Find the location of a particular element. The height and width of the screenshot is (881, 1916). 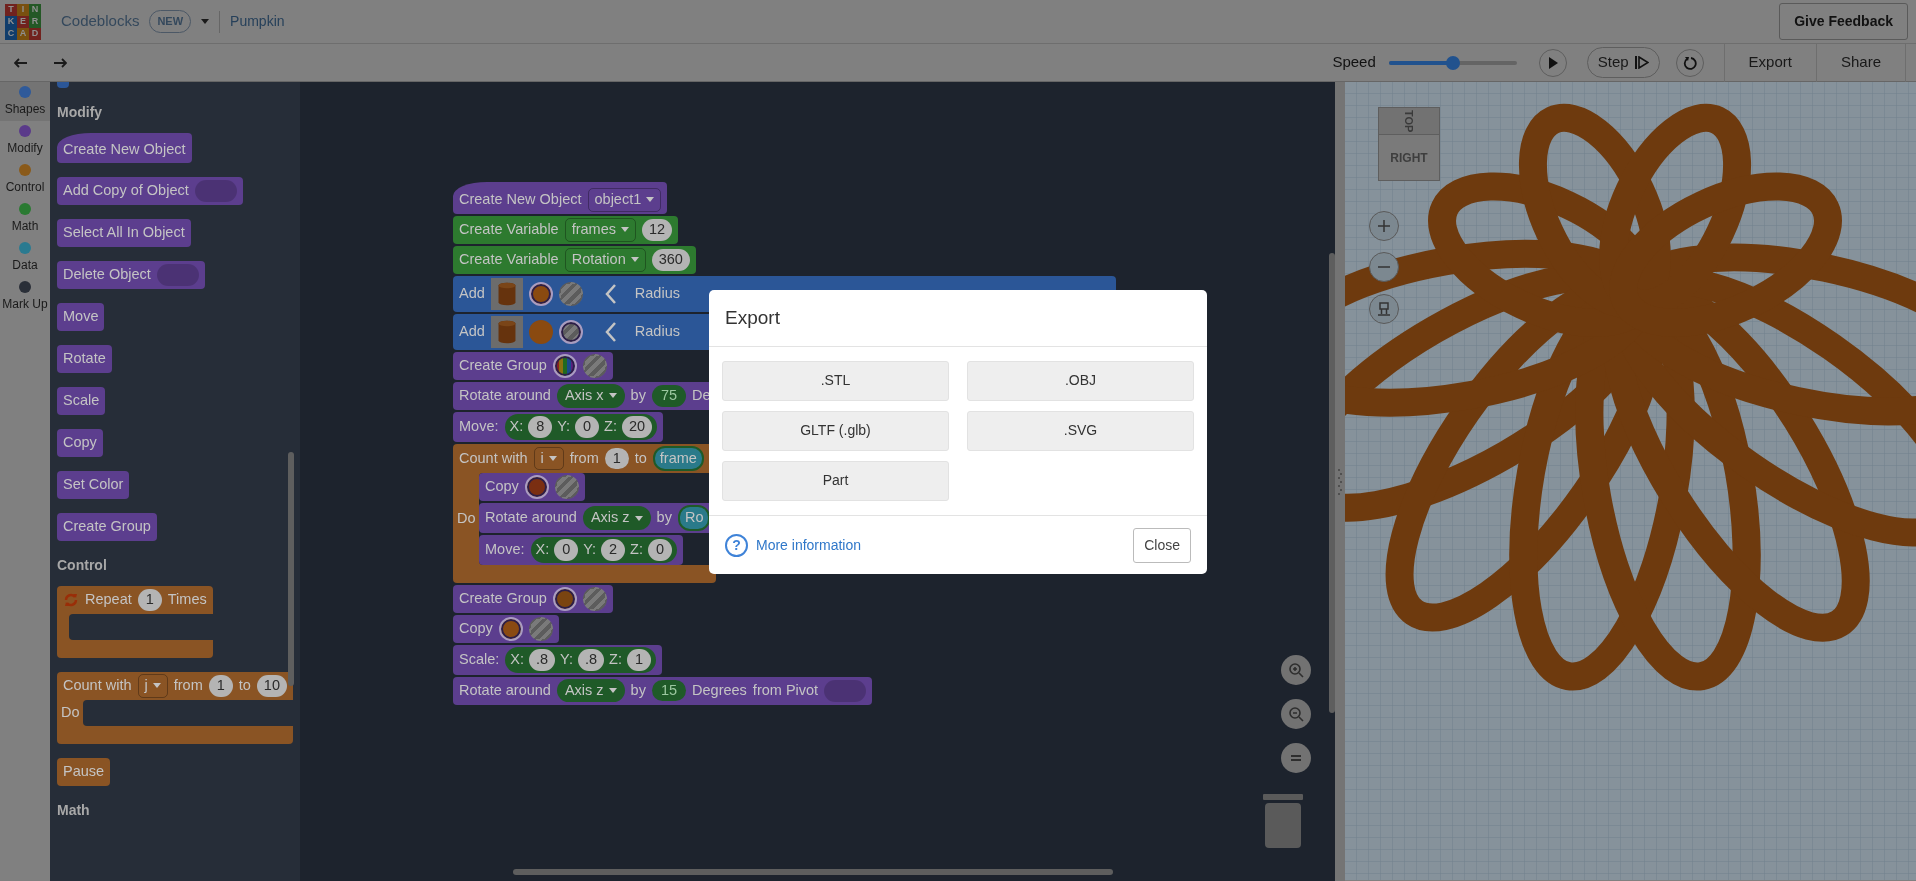

export-option-button: GLTF (.glb) is located at coordinates (835, 430).